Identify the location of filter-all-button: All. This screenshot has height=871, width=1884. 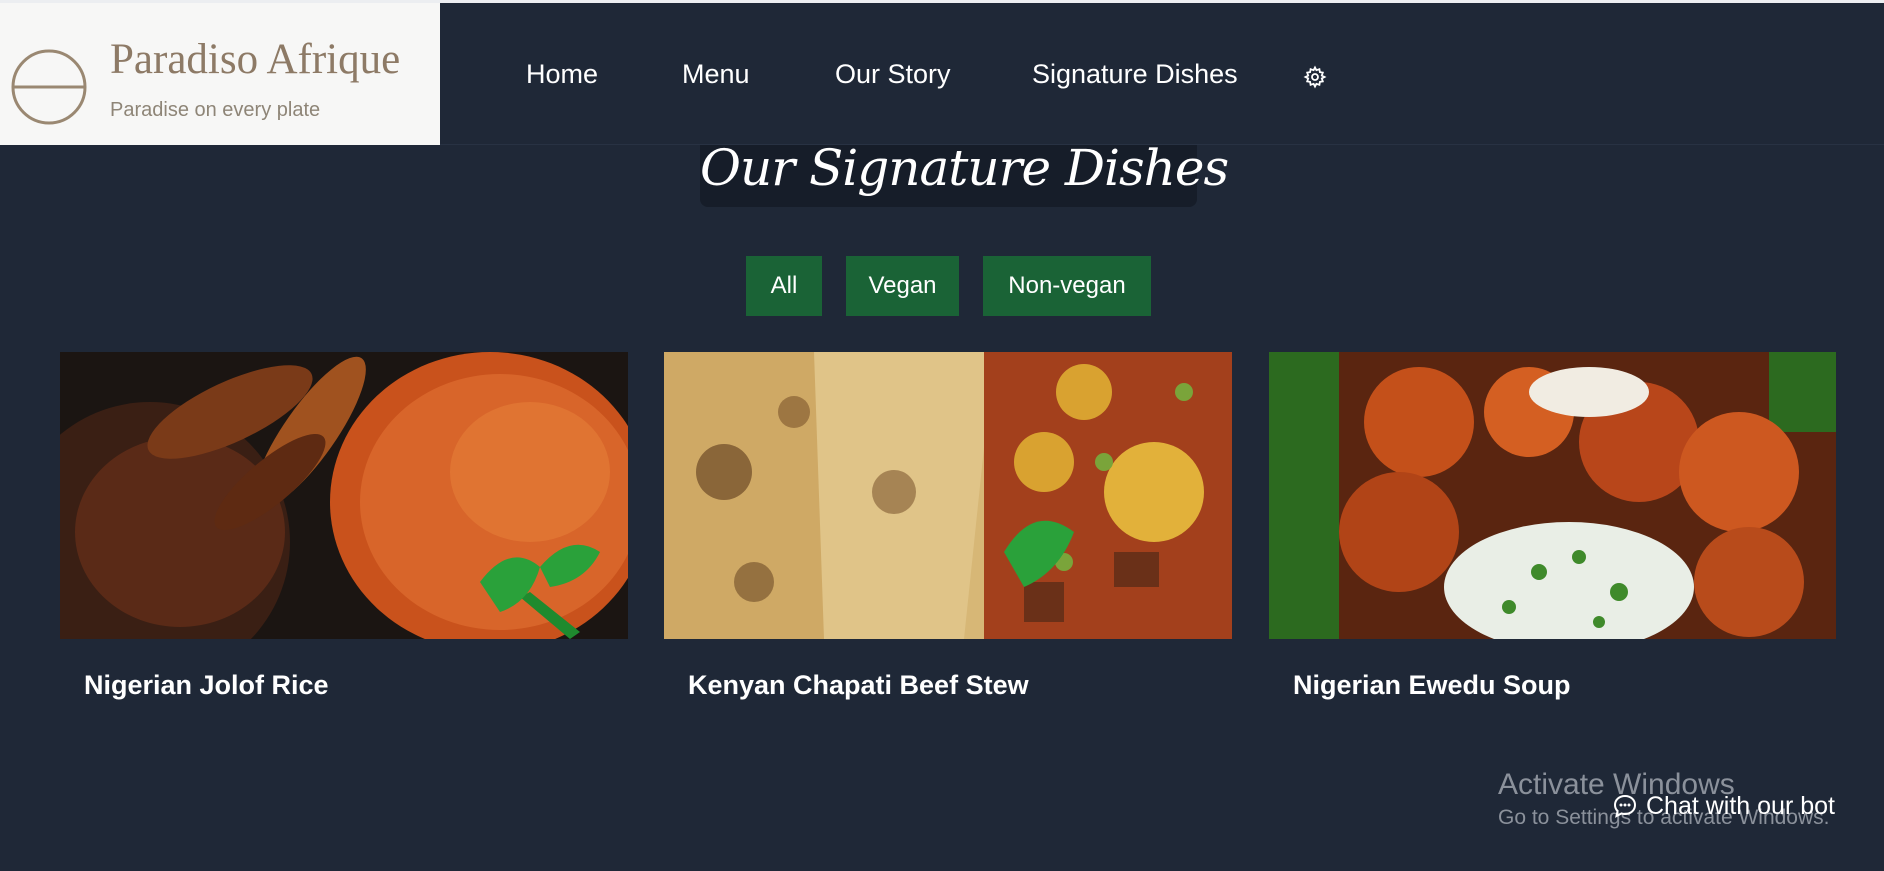
(784, 286).